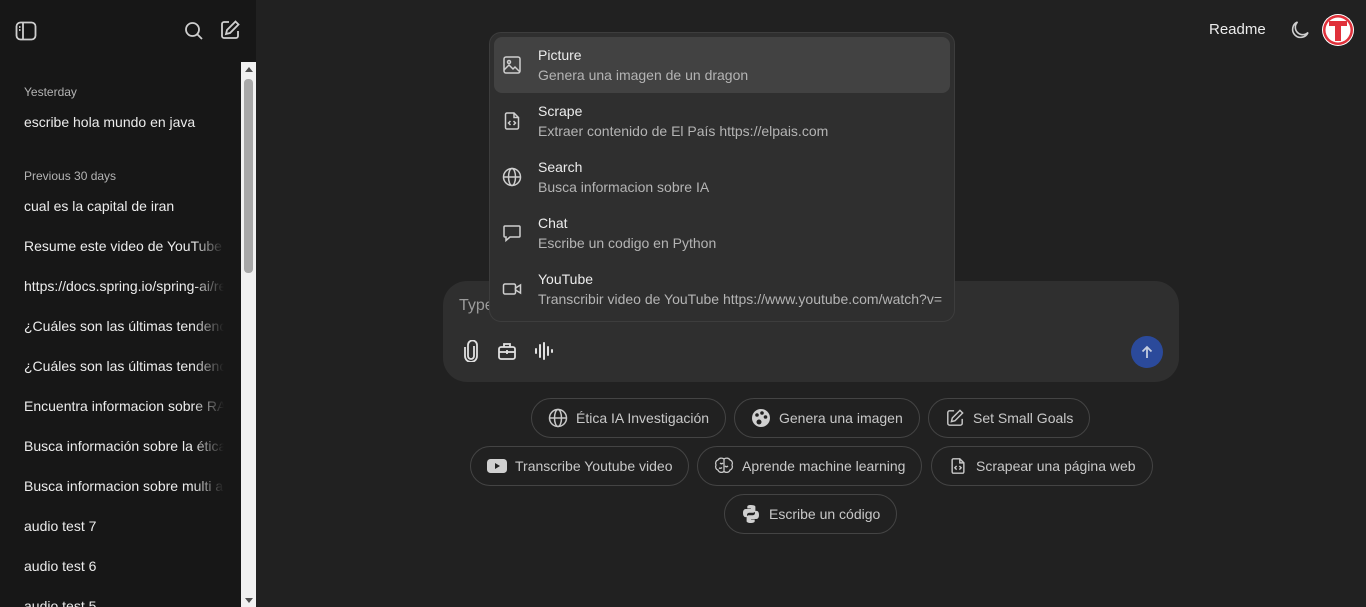 Image resolution: width=1366 pixels, height=607 pixels. Describe the element at coordinates (120, 122) in the screenshot. I see `conversation-item: escribe hola mundo en java` at that location.